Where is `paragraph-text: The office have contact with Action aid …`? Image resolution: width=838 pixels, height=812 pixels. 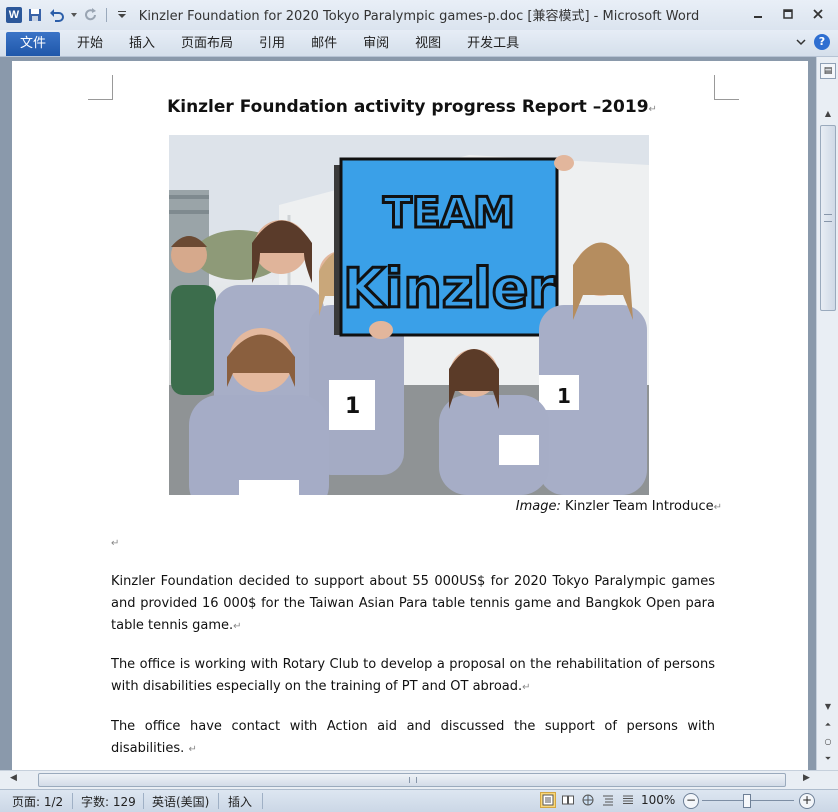
paragraph-text: The office have contact with Action aid … is located at coordinates (413, 737).